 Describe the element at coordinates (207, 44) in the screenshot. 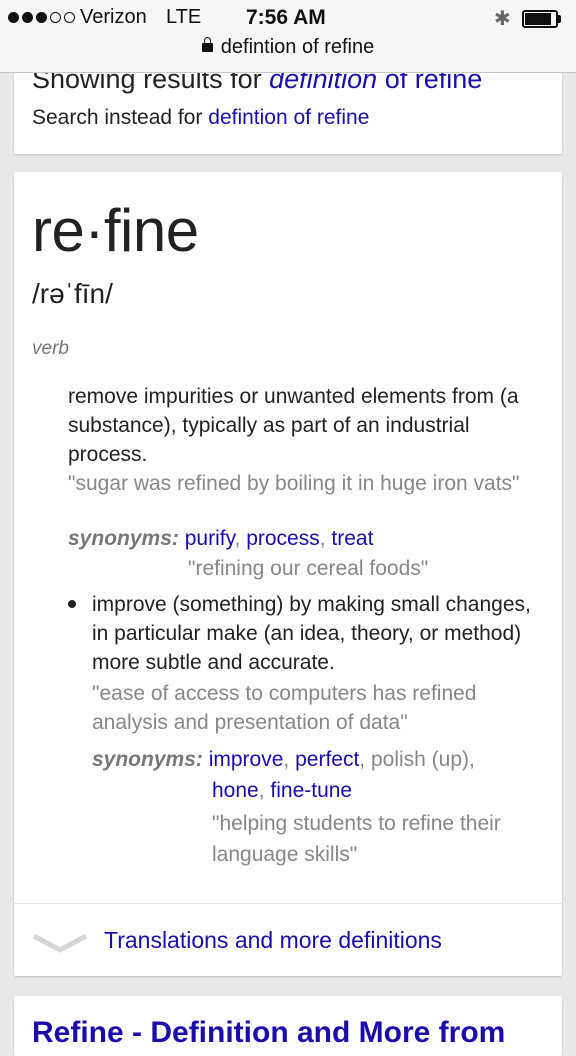

I see `lock-icon` at that location.